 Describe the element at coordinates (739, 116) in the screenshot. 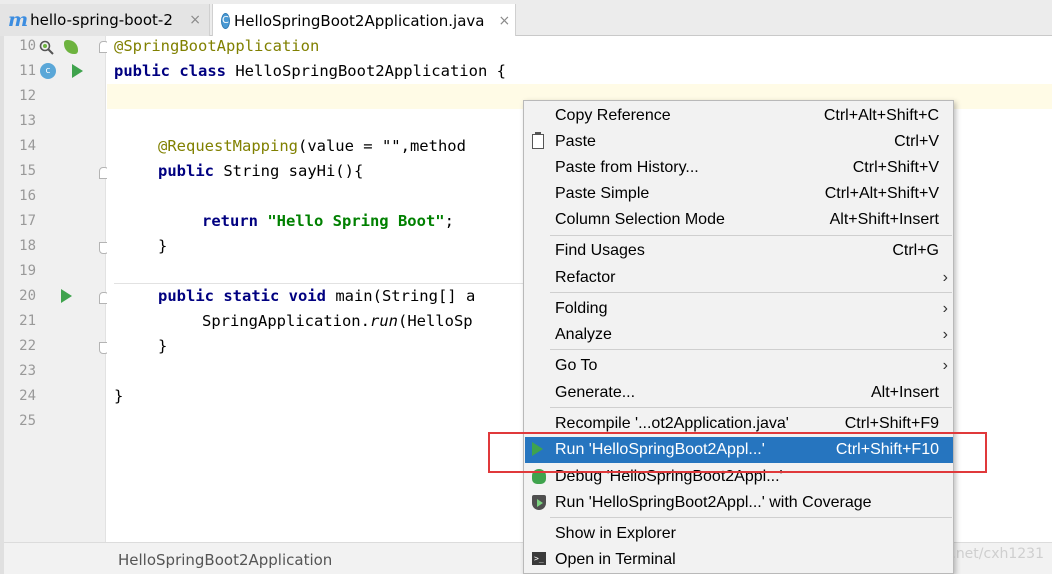

I see `menu-item-copy-reference: Copy Reference Ctrl+Alt+Shift+C` at that location.